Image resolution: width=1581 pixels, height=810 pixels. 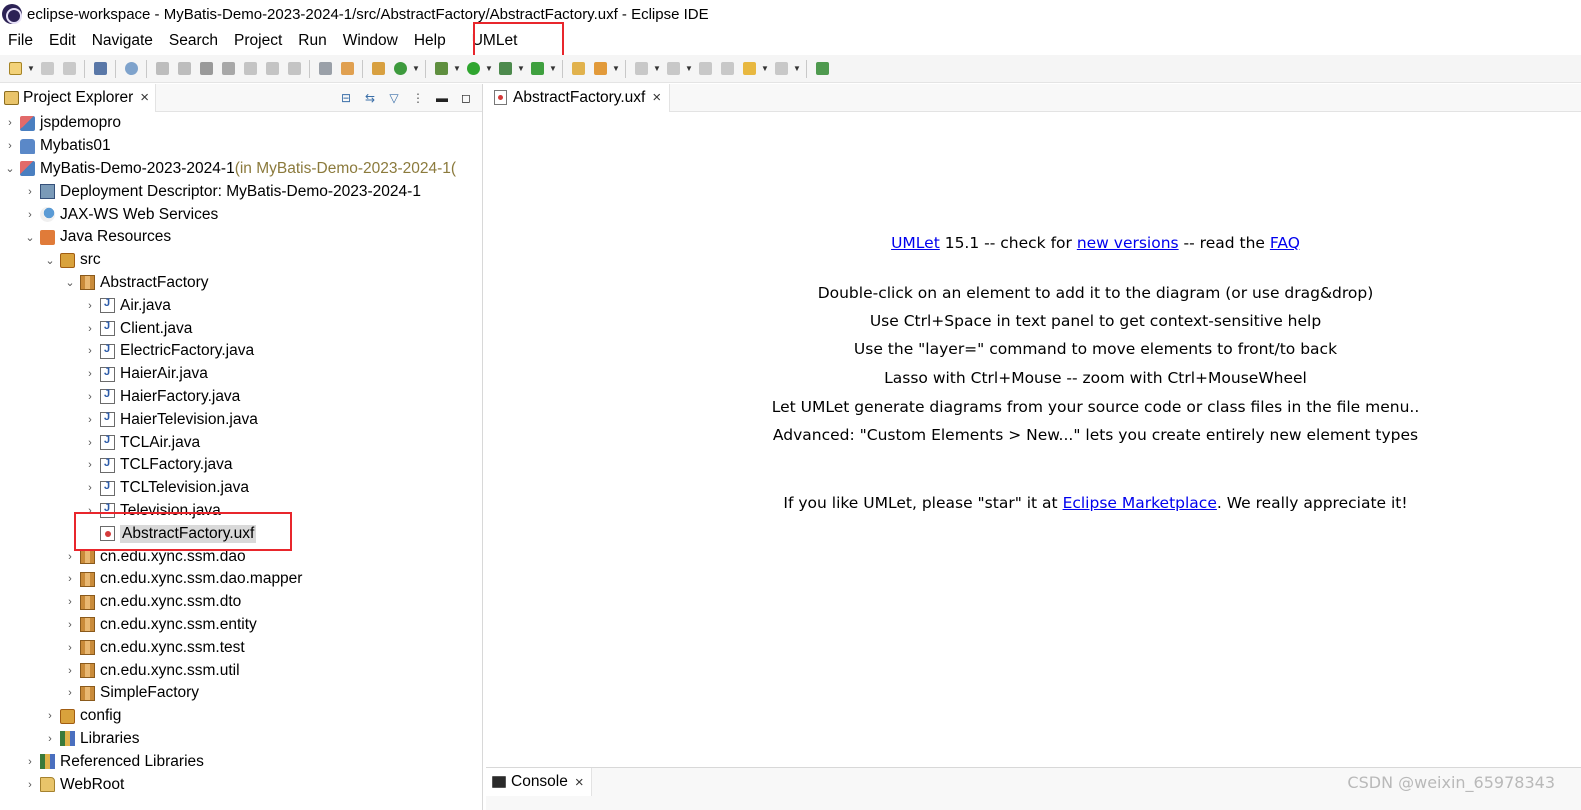 I want to click on save-icon, so click(x=47, y=69).